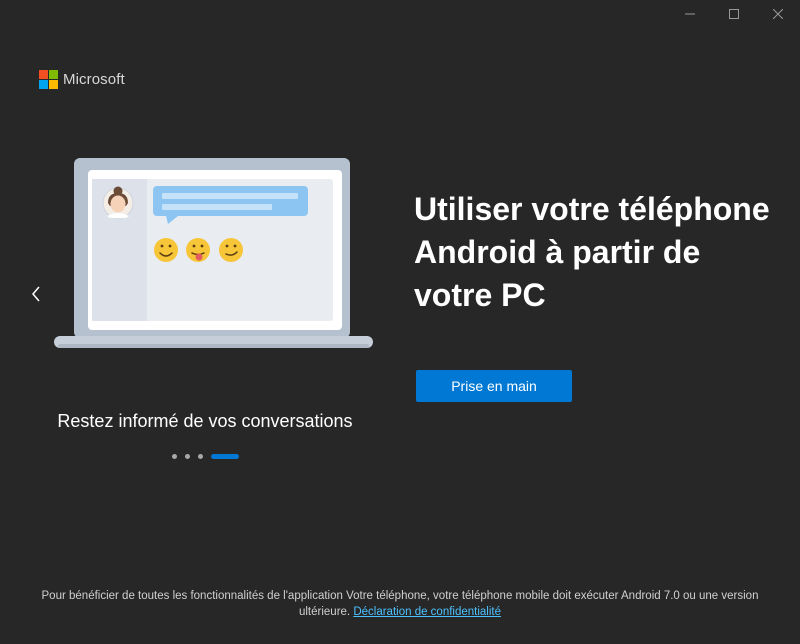 This screenshot has height=644, width=800. Describe the element at coordinates (225, 456) in the screenshot. I see `carousel-dot-4-active` at that location.